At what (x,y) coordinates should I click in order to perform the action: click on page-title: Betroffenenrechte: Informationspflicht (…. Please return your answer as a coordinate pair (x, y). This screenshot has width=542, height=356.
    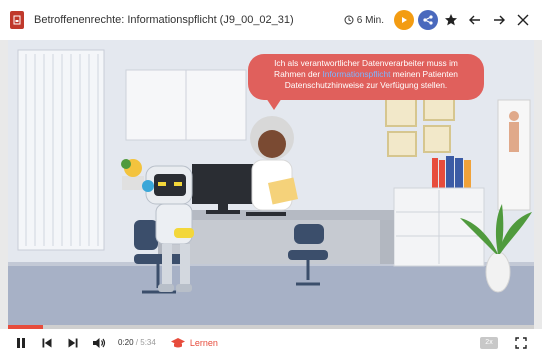
    Looking at the image, I should click on (164, 20).